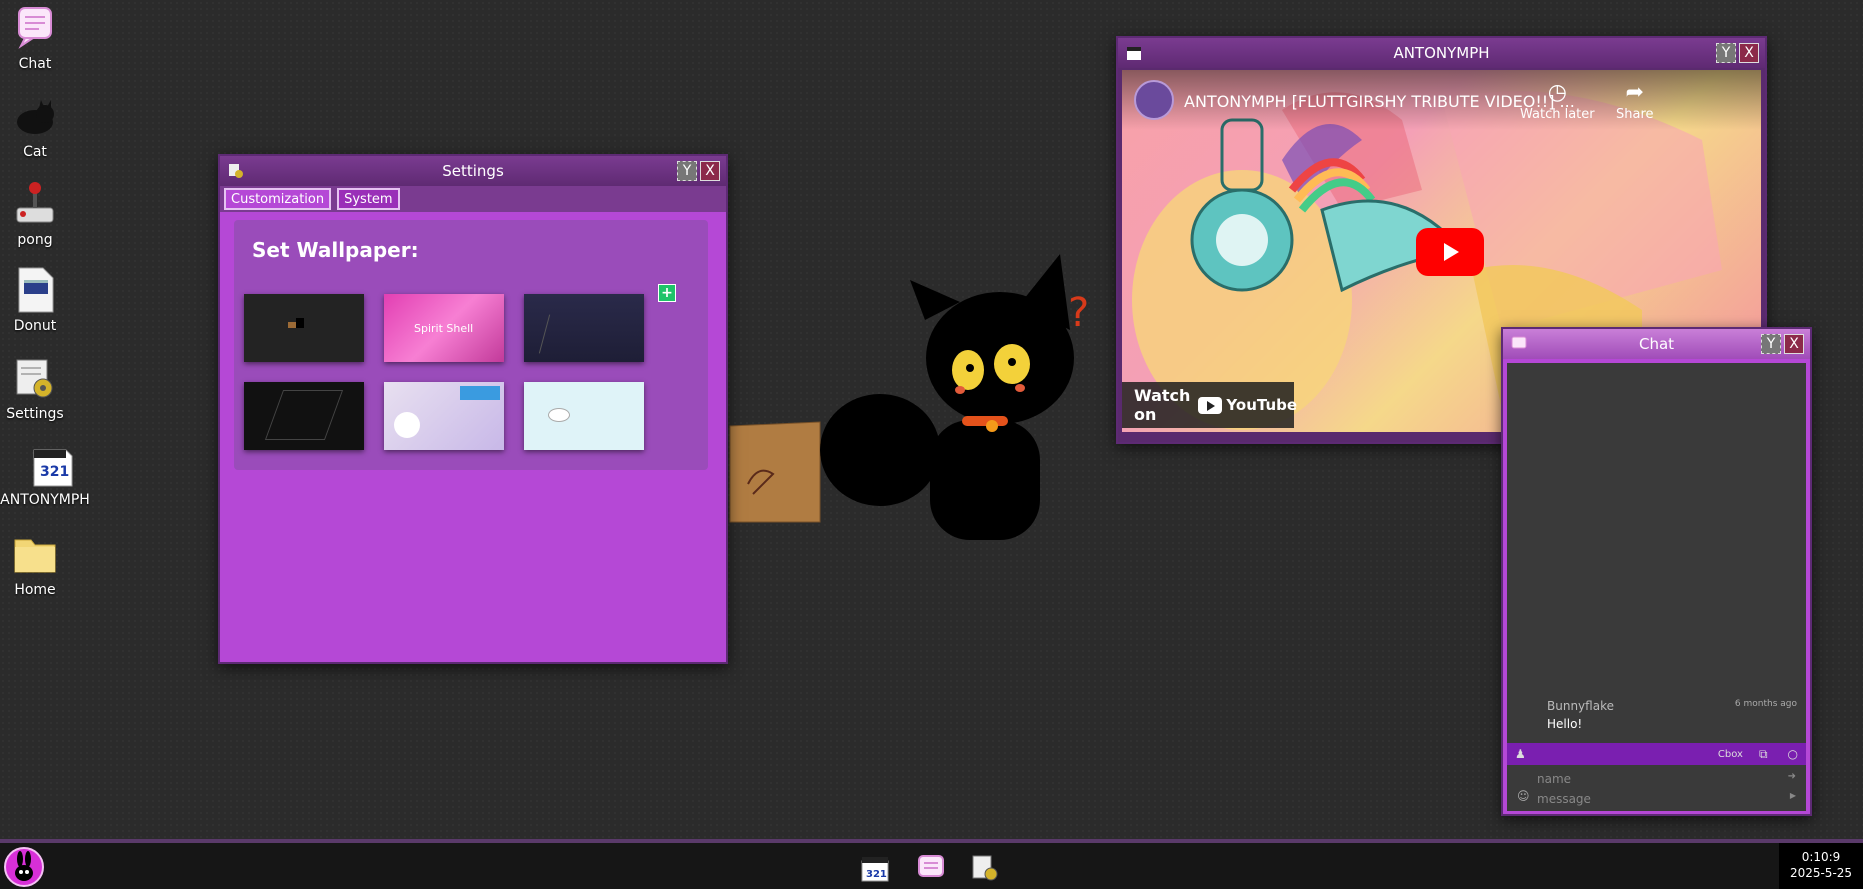 The width and height of the screenshot is (1863, 889). Describe the element at coordinates (1792, 776) in the screenshot. I see `login-icon: ➜` at that location.